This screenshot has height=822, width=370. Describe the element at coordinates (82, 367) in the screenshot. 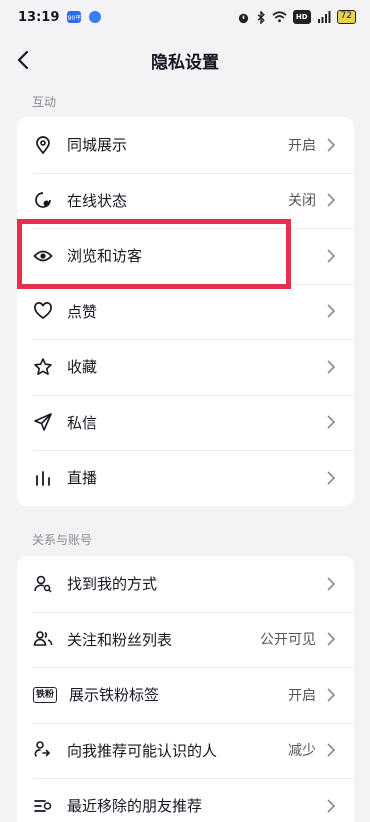

I see `row-label: 收藏` at that location.